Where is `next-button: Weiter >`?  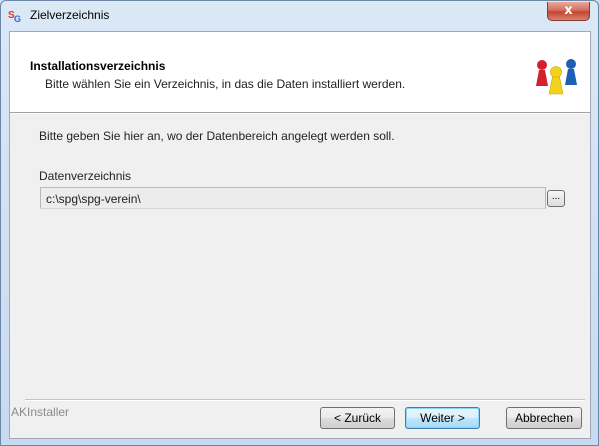 next-button: Weiter > is located at coordinates (442, 418).